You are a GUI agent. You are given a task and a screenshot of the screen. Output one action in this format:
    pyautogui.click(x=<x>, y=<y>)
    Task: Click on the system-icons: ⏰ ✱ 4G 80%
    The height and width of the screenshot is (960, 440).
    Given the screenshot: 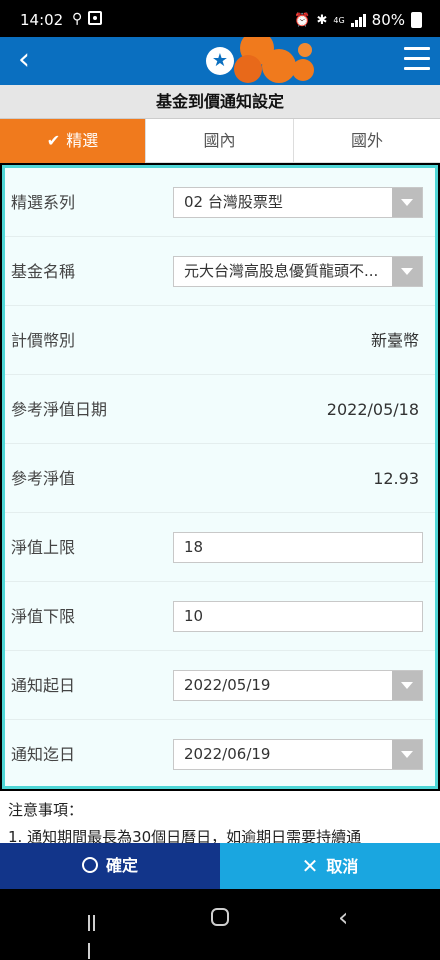 What is the action you would take?
    pyautogui.click(x=358, y=20)
    